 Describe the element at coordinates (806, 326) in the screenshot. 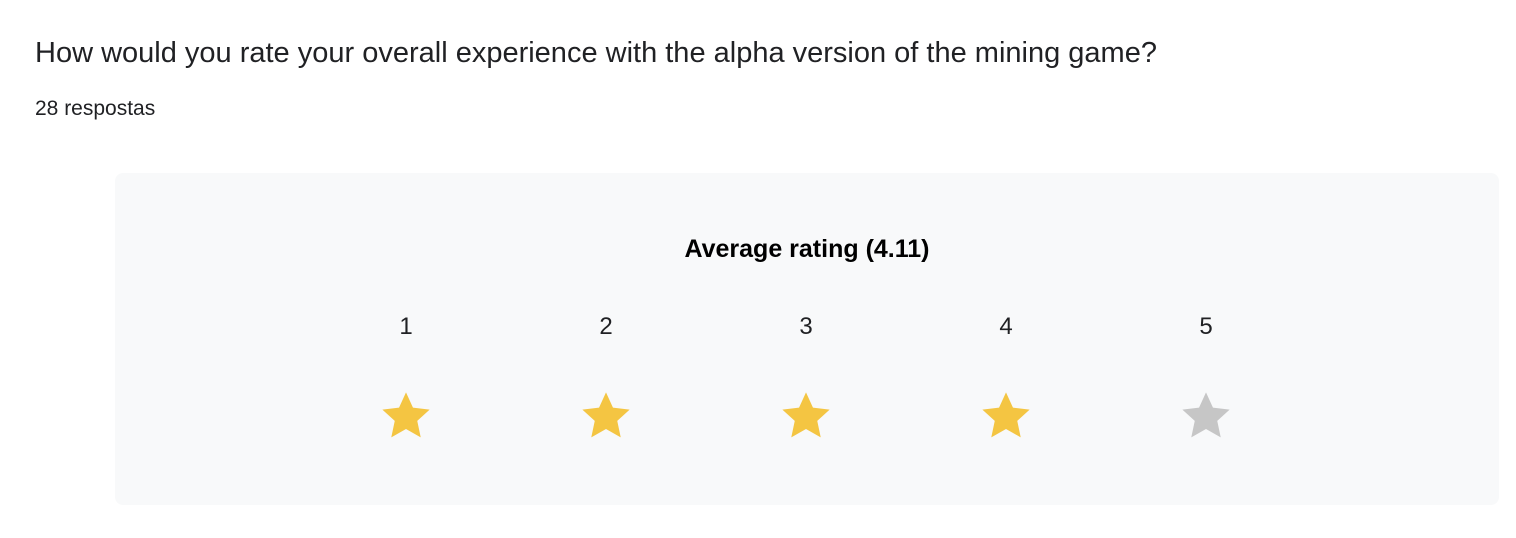

I see `rating-scale-label: 3` at that location.